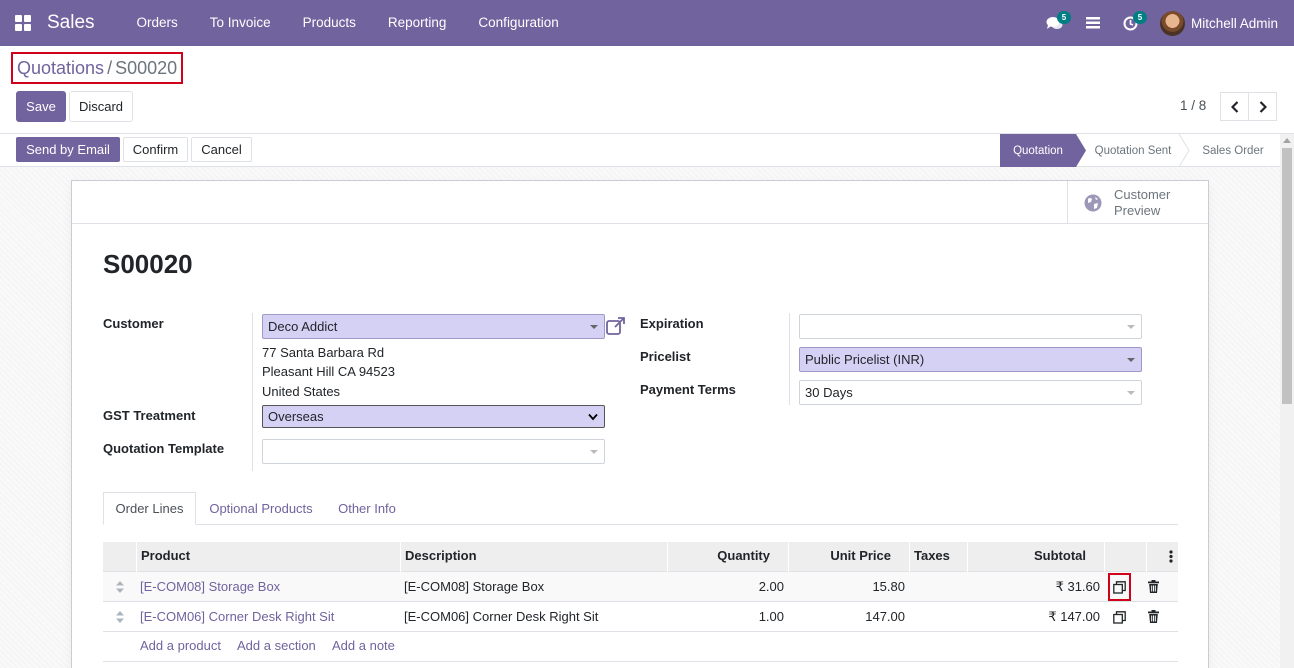 The width and height of the screenshot is (1294, 668). I want to click on pricelist-field: Public Pricelist (INR), so click(970, 359).